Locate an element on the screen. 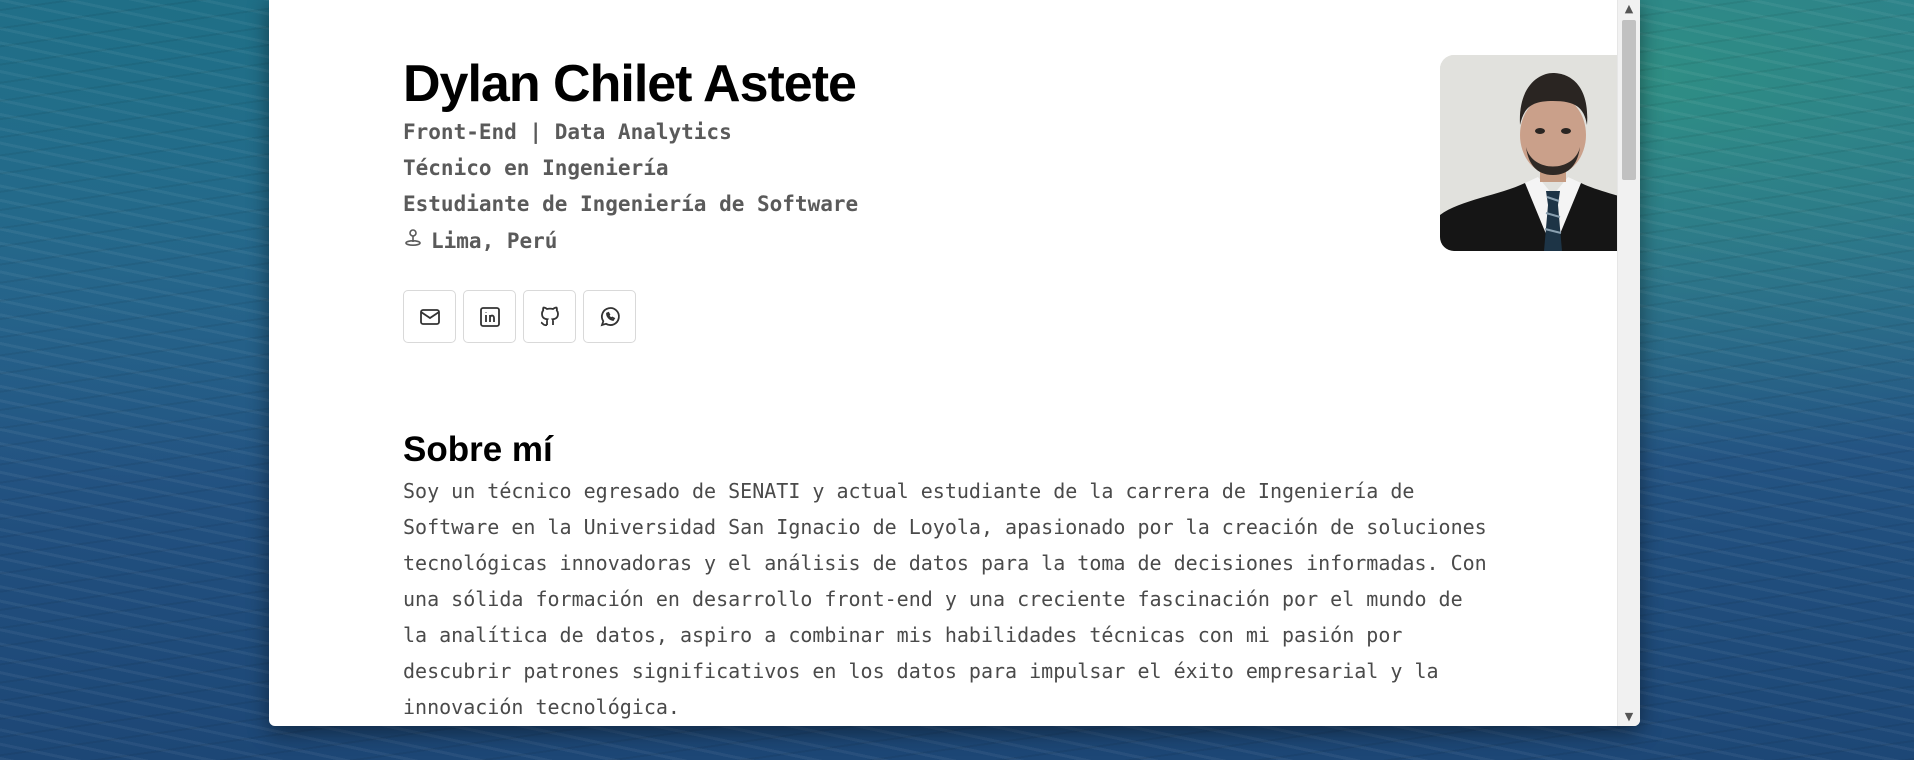 Image resolution: width=1914 pixels, height=760 pixels. scroll-down-arrow-icon: ▼ is located at coordinates (1629, 716).